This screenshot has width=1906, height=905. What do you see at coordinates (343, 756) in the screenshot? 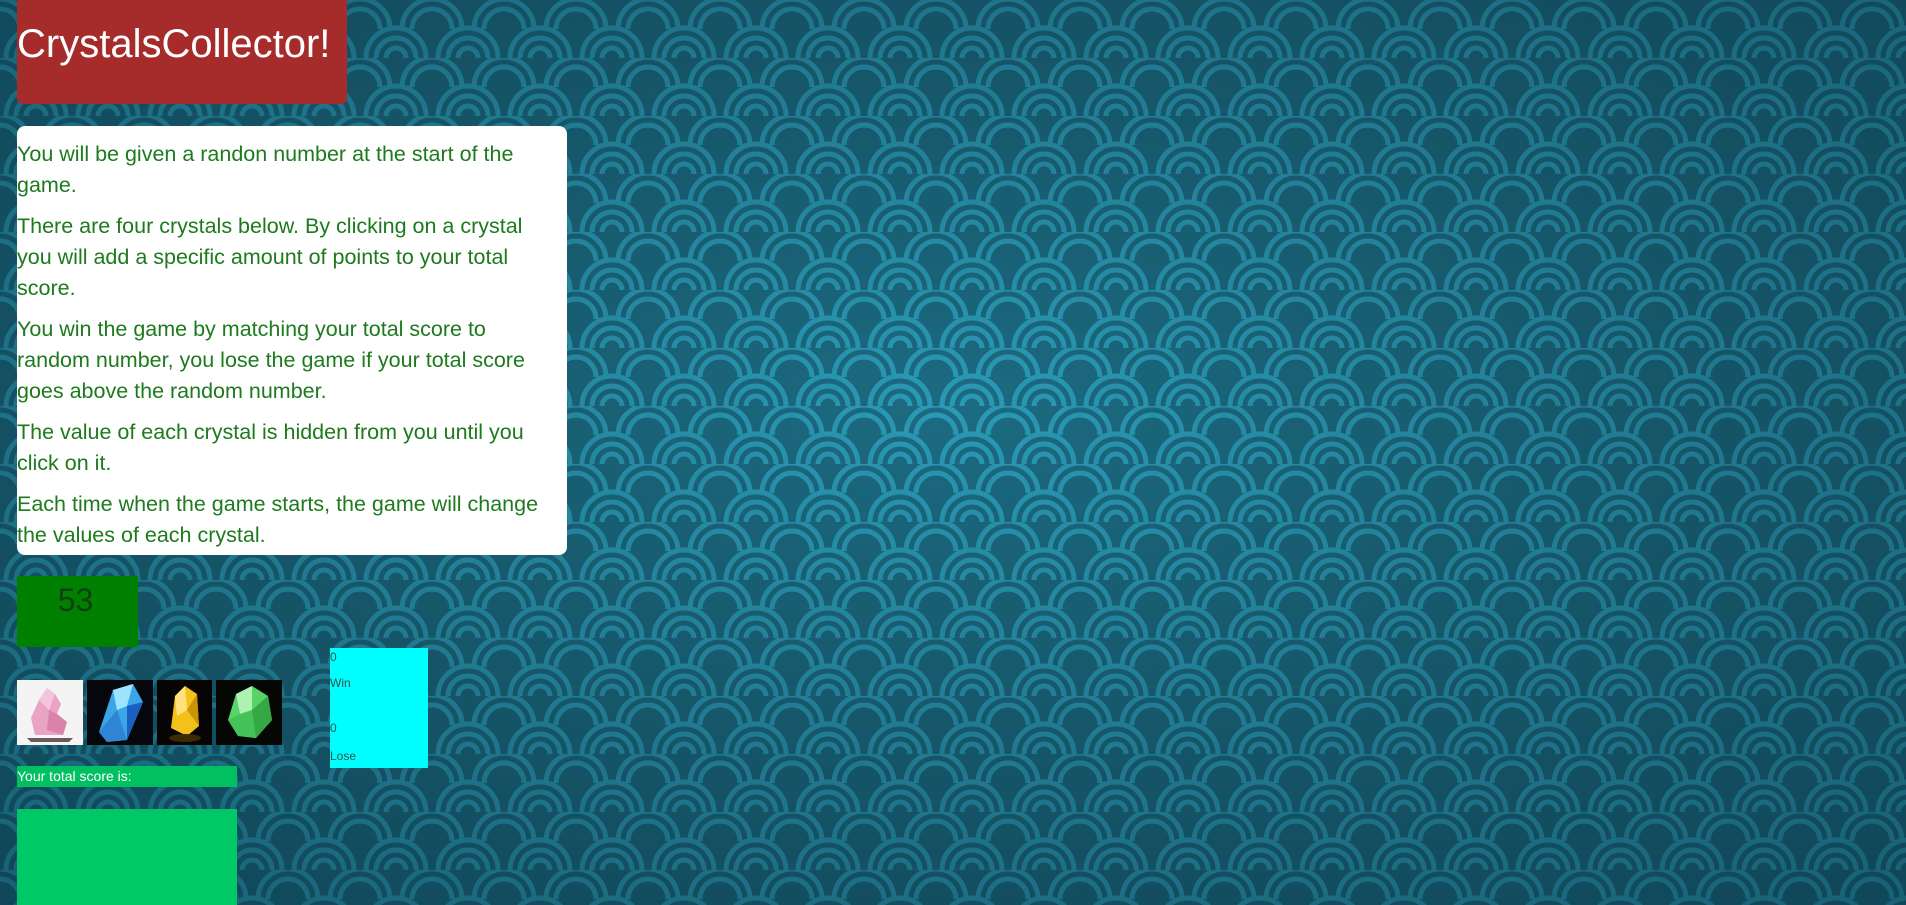
I see `losses-label: Lose` at bounding box center [343, 756].